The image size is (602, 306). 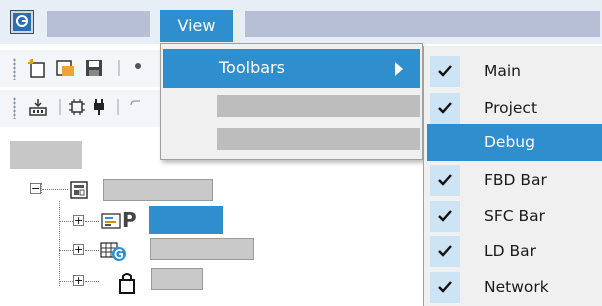 I want to click on save-icon, so click(x=94, y=68).